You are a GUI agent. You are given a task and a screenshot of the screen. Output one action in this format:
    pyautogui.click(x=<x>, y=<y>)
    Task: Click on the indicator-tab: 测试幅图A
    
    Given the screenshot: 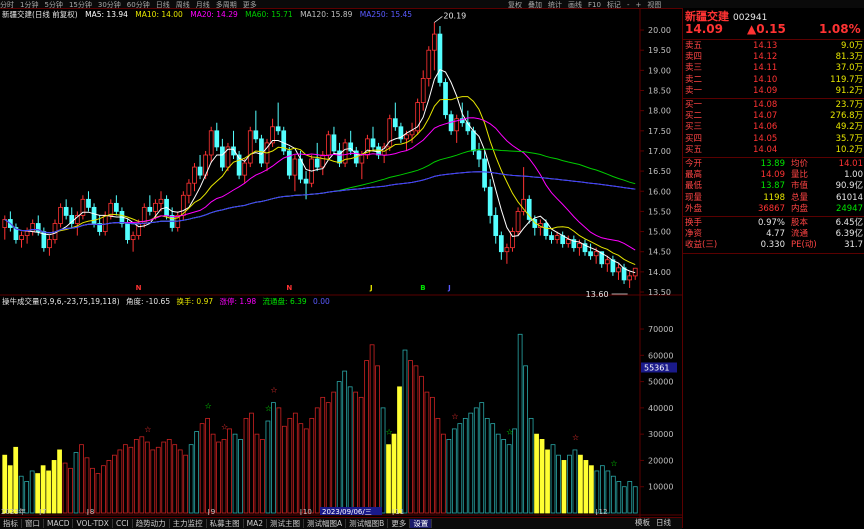 What is the action you would take?
    pyautogui.click(x=325, y=523)
    